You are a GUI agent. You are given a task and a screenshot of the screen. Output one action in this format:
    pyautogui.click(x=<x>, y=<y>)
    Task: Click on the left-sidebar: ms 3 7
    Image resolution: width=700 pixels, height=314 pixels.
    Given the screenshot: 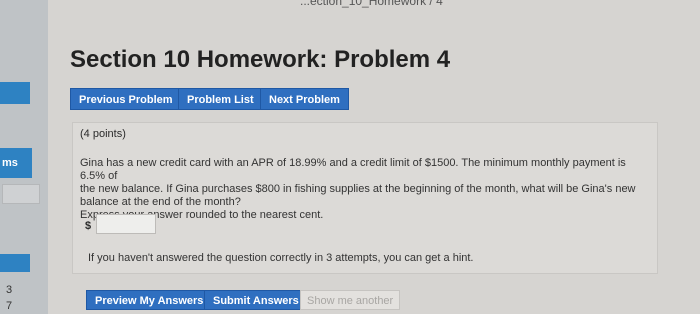 What is the action you would take?
    pyautogui.click(x=24, y=157)
    